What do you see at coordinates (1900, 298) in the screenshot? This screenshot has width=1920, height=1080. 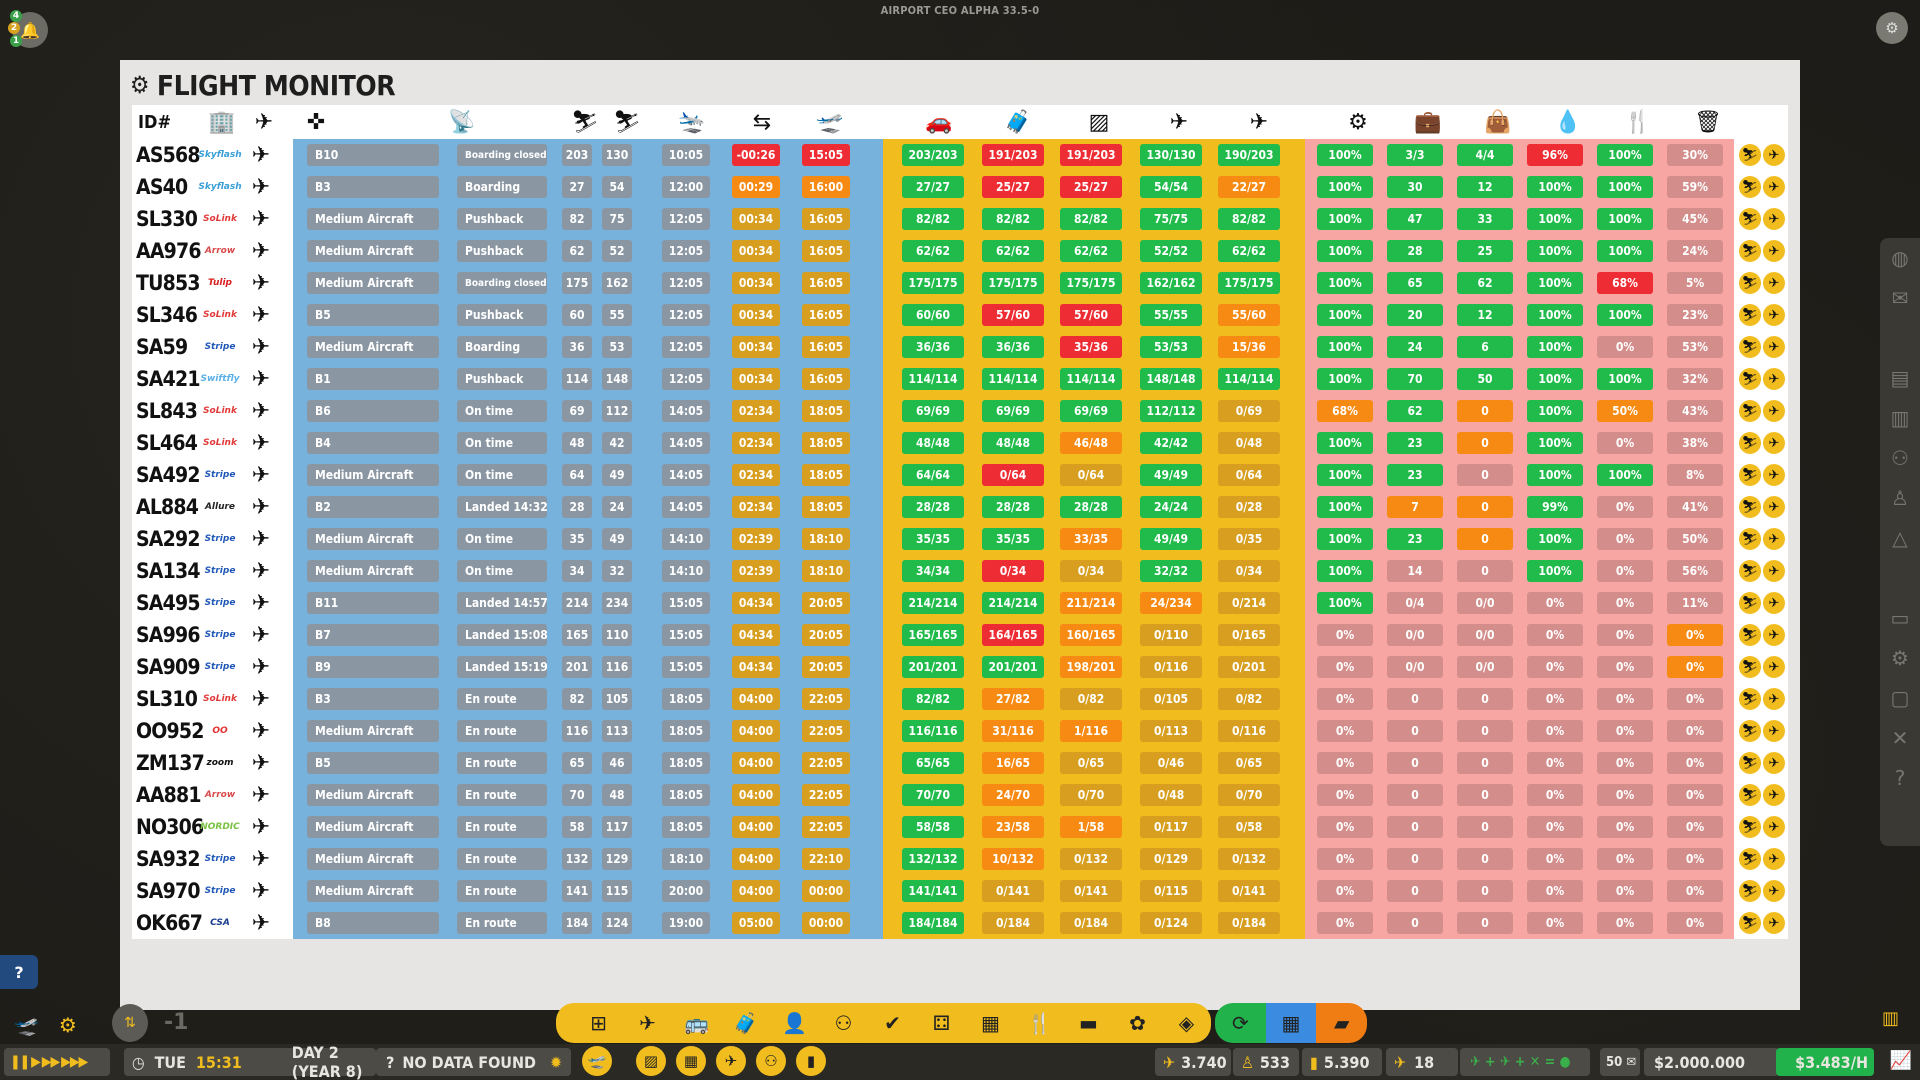 I see `mail-icon: ✉` at bounding box center [1900, 298].